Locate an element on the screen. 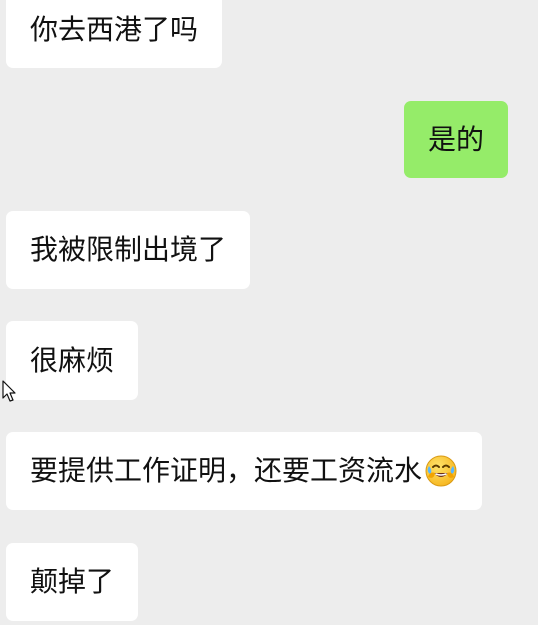 The height and width of the screenshot is (625, 538). mouse-pointer-icon is located at coordinates (9, 391).